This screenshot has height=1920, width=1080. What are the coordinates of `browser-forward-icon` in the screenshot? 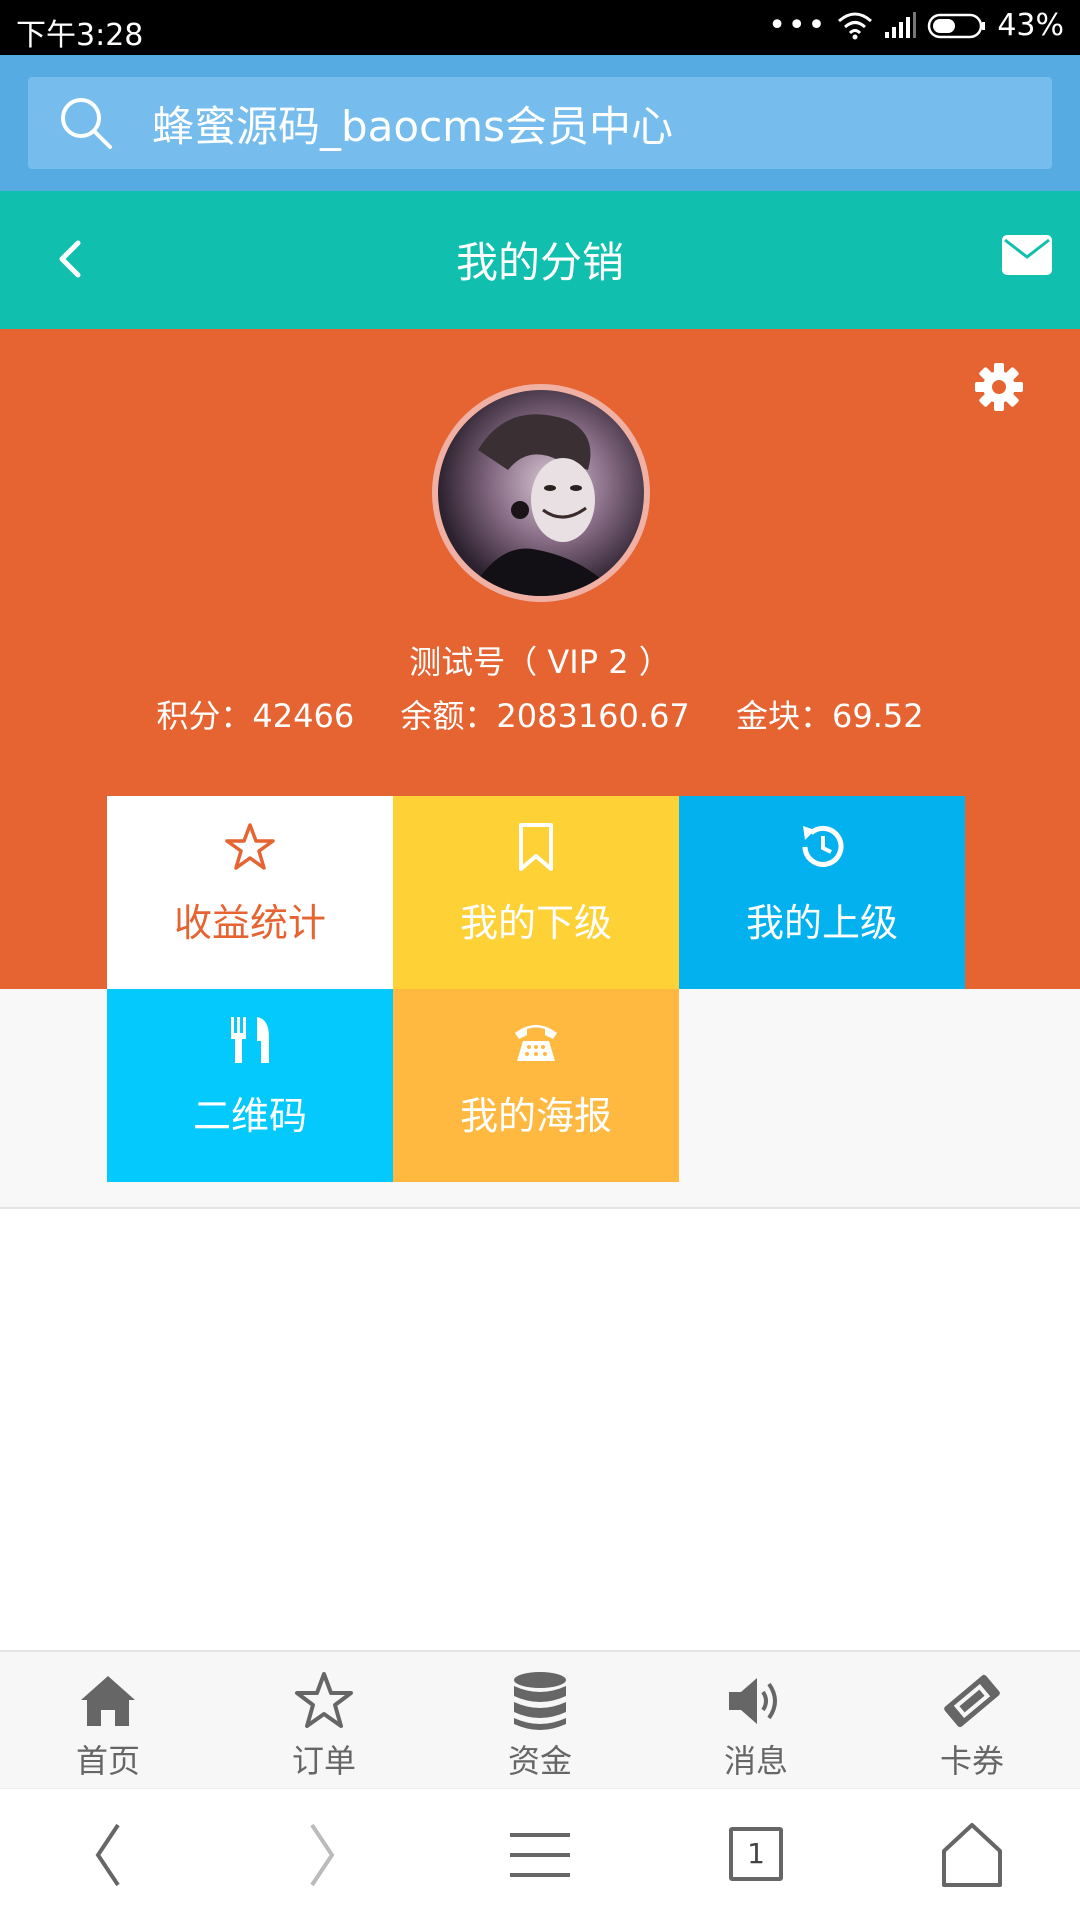 It's located at (322, 1855).